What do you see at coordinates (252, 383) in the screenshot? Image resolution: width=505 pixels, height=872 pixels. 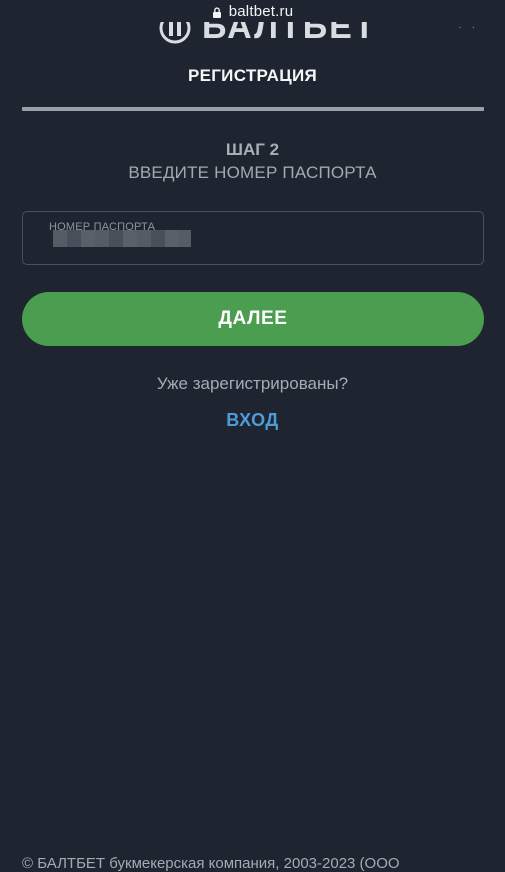 I see `already-registered-text: Уже зарегистрированы?` at bounding box center [252, 383].